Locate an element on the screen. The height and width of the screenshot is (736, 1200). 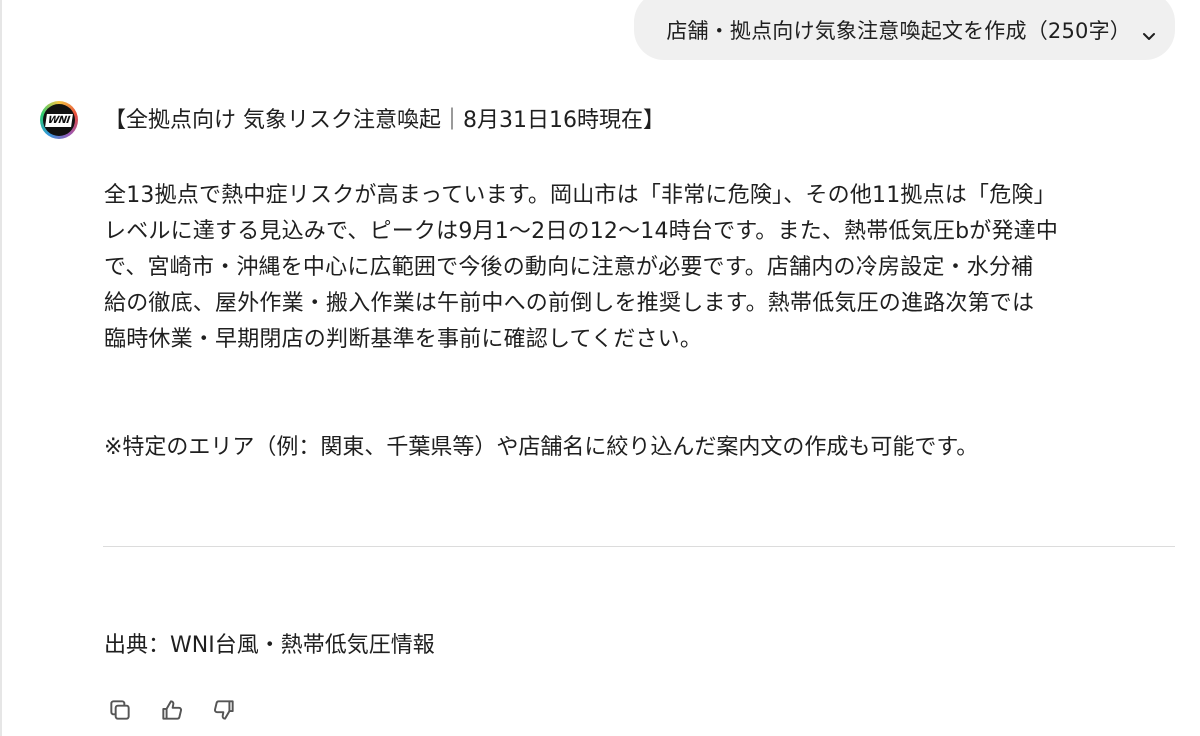
thumbs-up-button is located at coordinates (172, 710).